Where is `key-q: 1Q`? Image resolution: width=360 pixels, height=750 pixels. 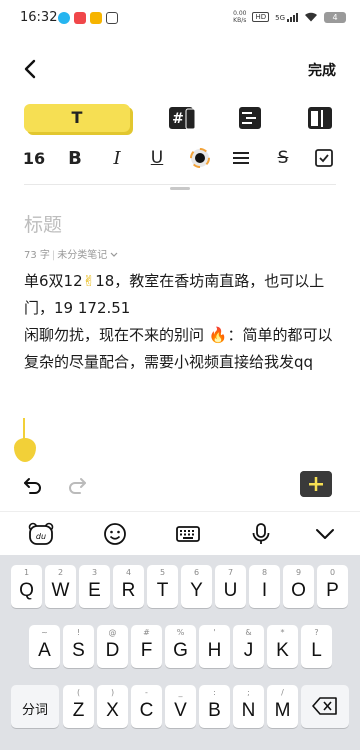
key-q: 1Q is located at coordinates (26, 586).